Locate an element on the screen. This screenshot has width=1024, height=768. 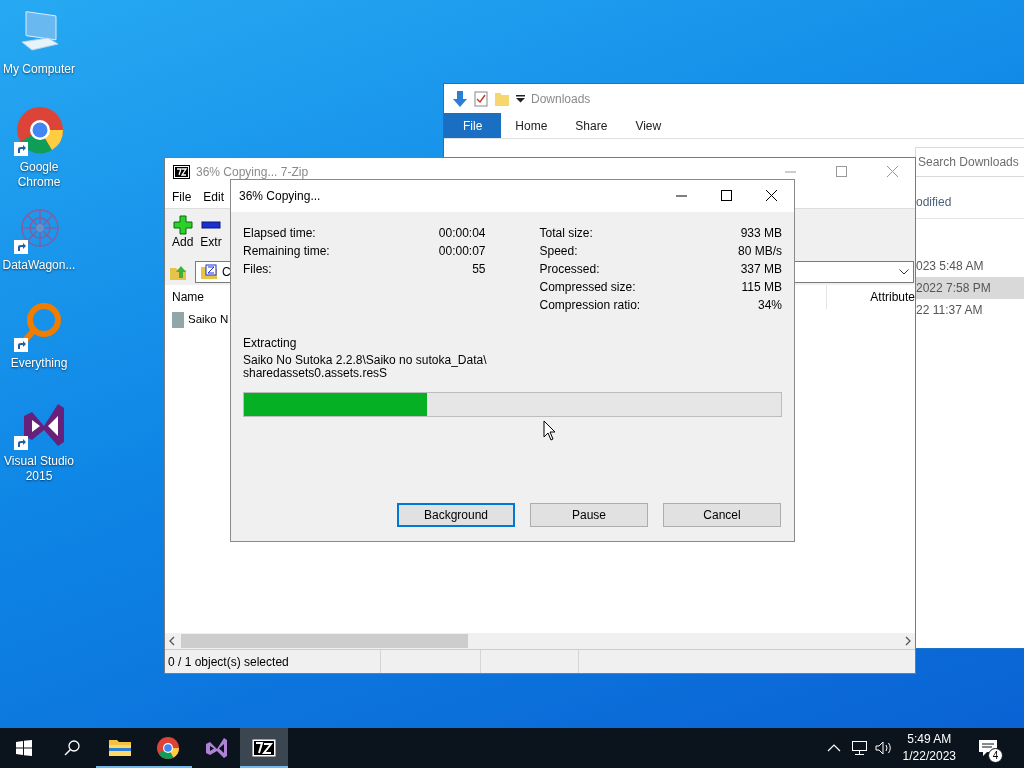
properties-icon is located at coordinates (481, 98).